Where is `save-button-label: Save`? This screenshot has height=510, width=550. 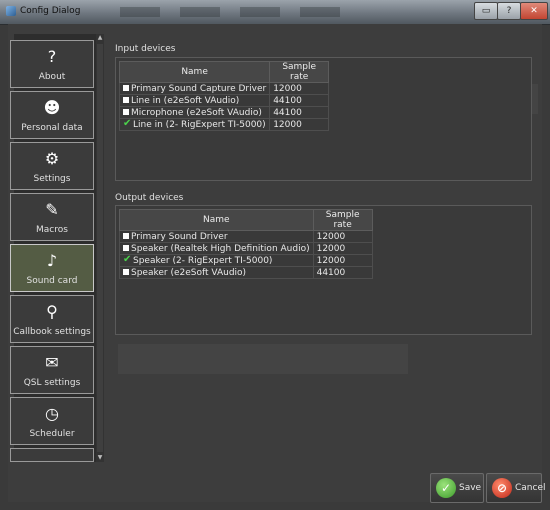 save-button-label: Save is located at coordinates (470, 488).